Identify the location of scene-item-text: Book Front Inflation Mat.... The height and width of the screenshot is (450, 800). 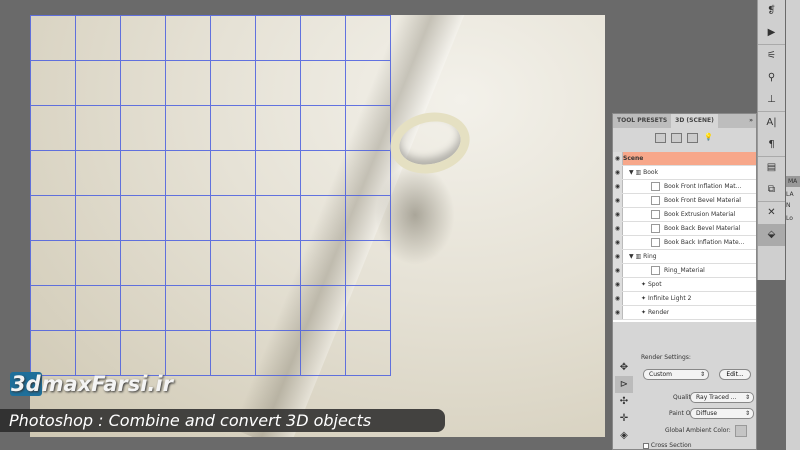
(696, 186).